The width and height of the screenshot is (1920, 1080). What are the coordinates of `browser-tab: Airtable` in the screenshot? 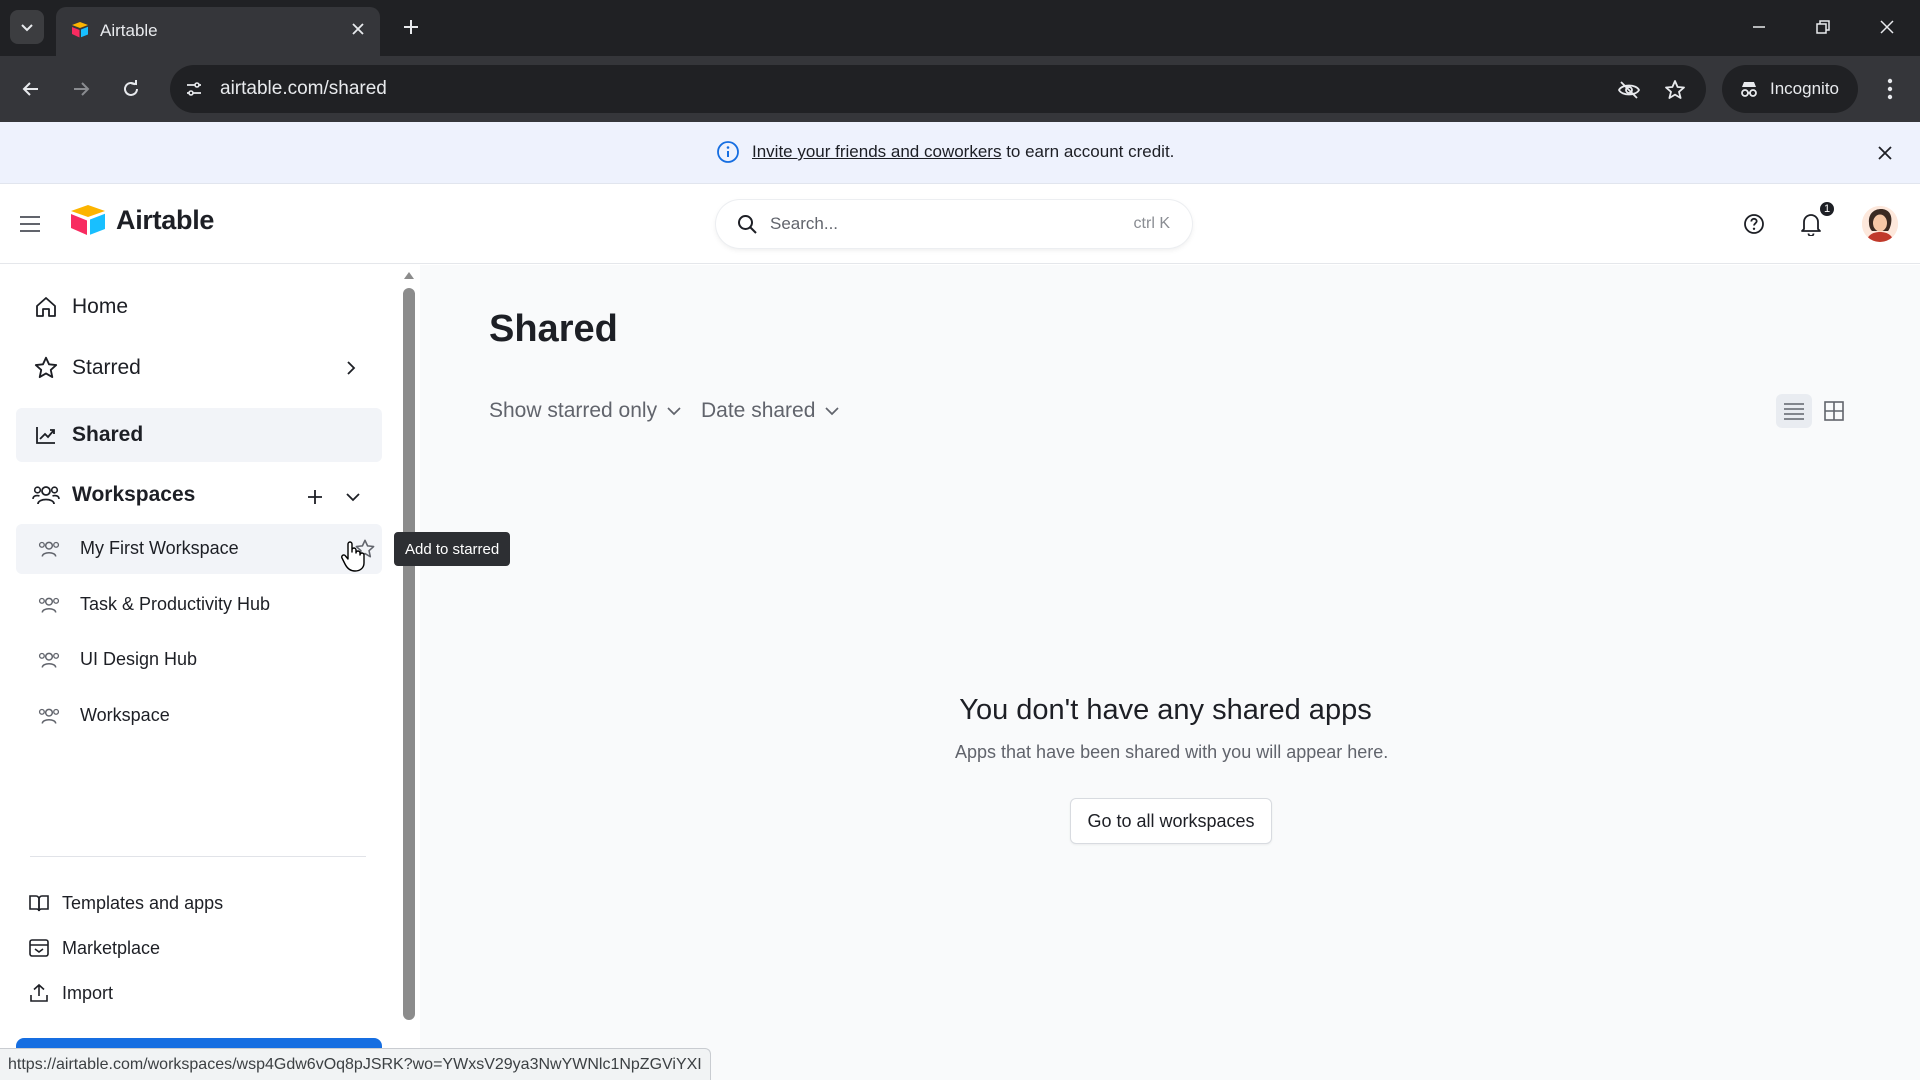 It's located at (218, 31).